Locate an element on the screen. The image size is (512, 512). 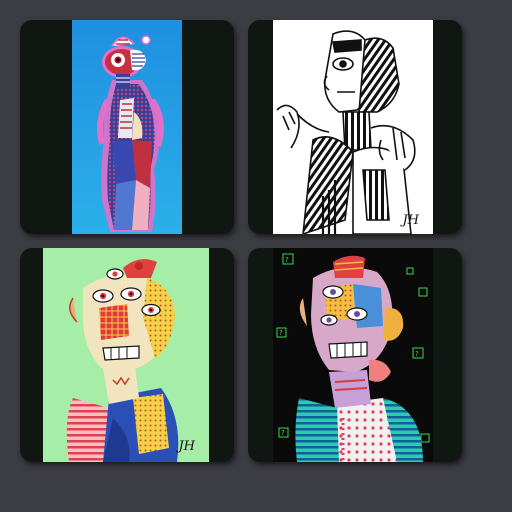
artwork-image-blue-figure is located at coordinates (127, 127).